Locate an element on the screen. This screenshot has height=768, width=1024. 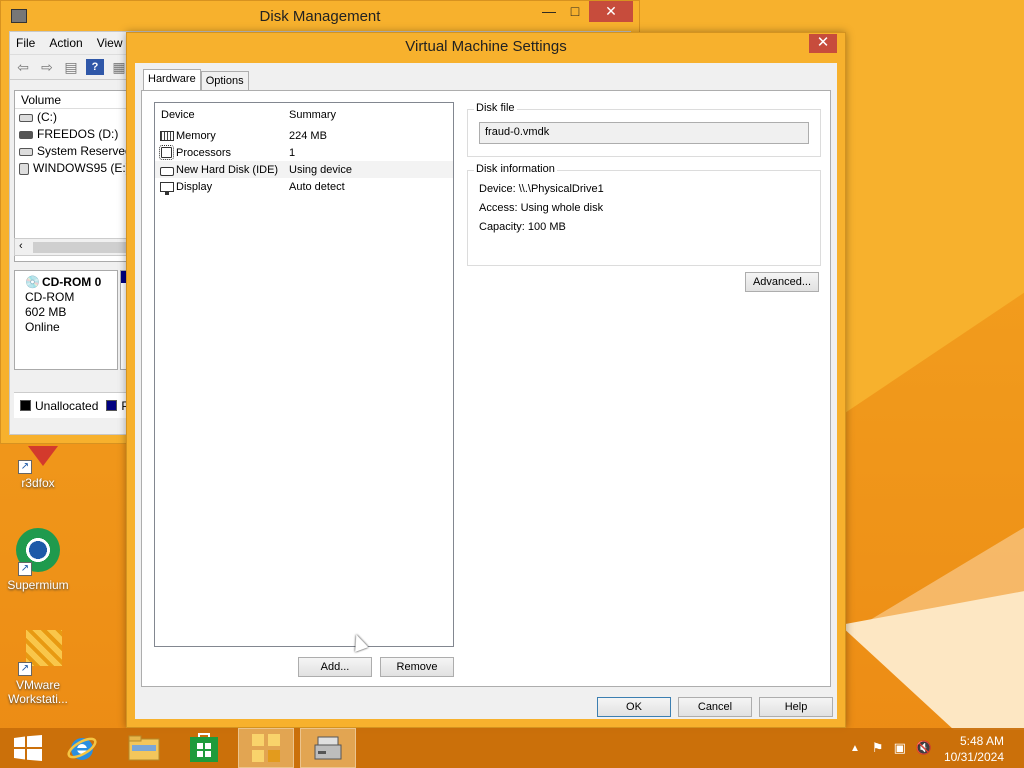
supermium-icon: ↗ is located at coordinates (38, 552).